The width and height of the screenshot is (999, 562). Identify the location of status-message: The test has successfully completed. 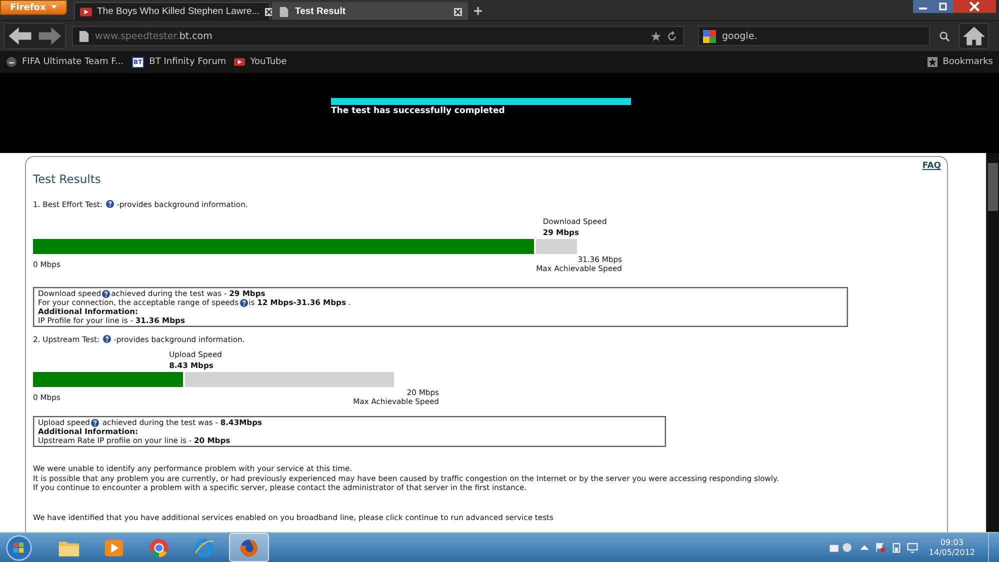
(418, 111).